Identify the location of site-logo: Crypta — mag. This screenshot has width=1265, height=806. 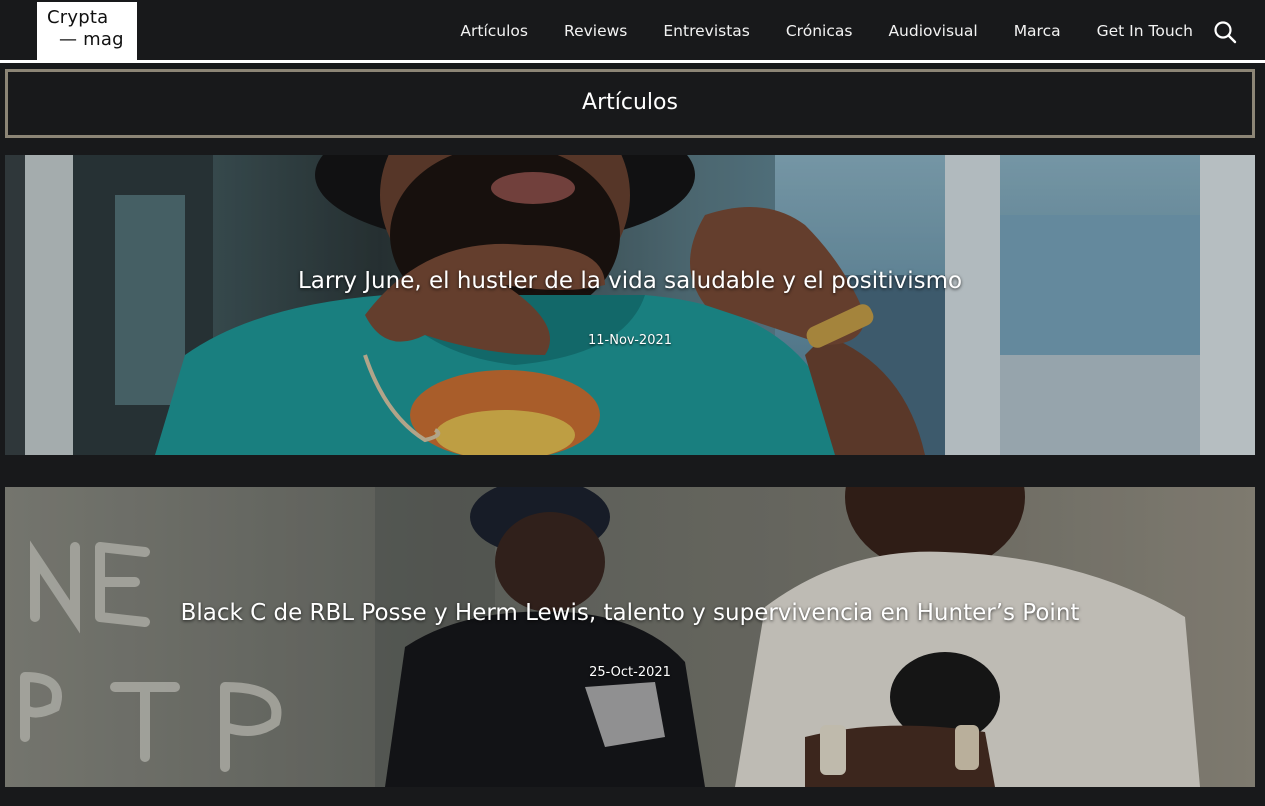
(87, 31).